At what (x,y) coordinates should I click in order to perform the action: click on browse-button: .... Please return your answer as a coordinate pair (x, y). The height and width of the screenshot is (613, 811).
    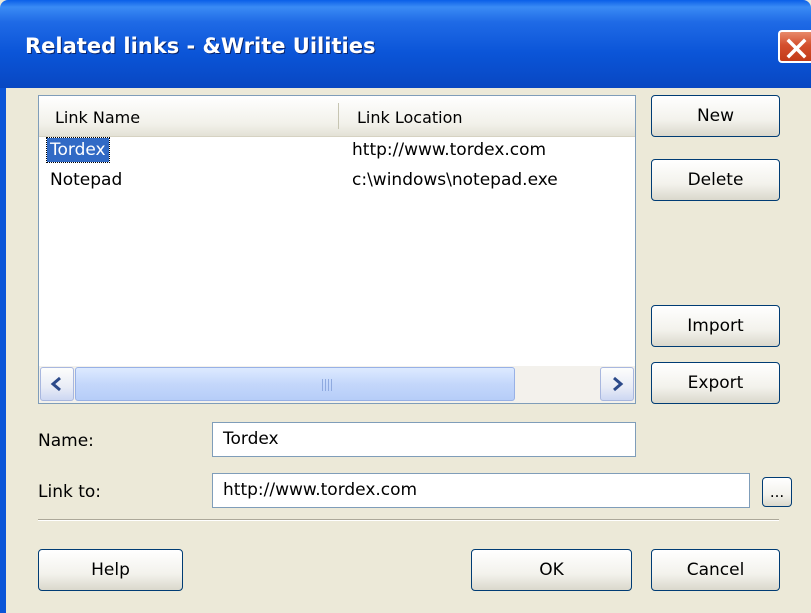
    Looking at the image, I should click on (777, 492).